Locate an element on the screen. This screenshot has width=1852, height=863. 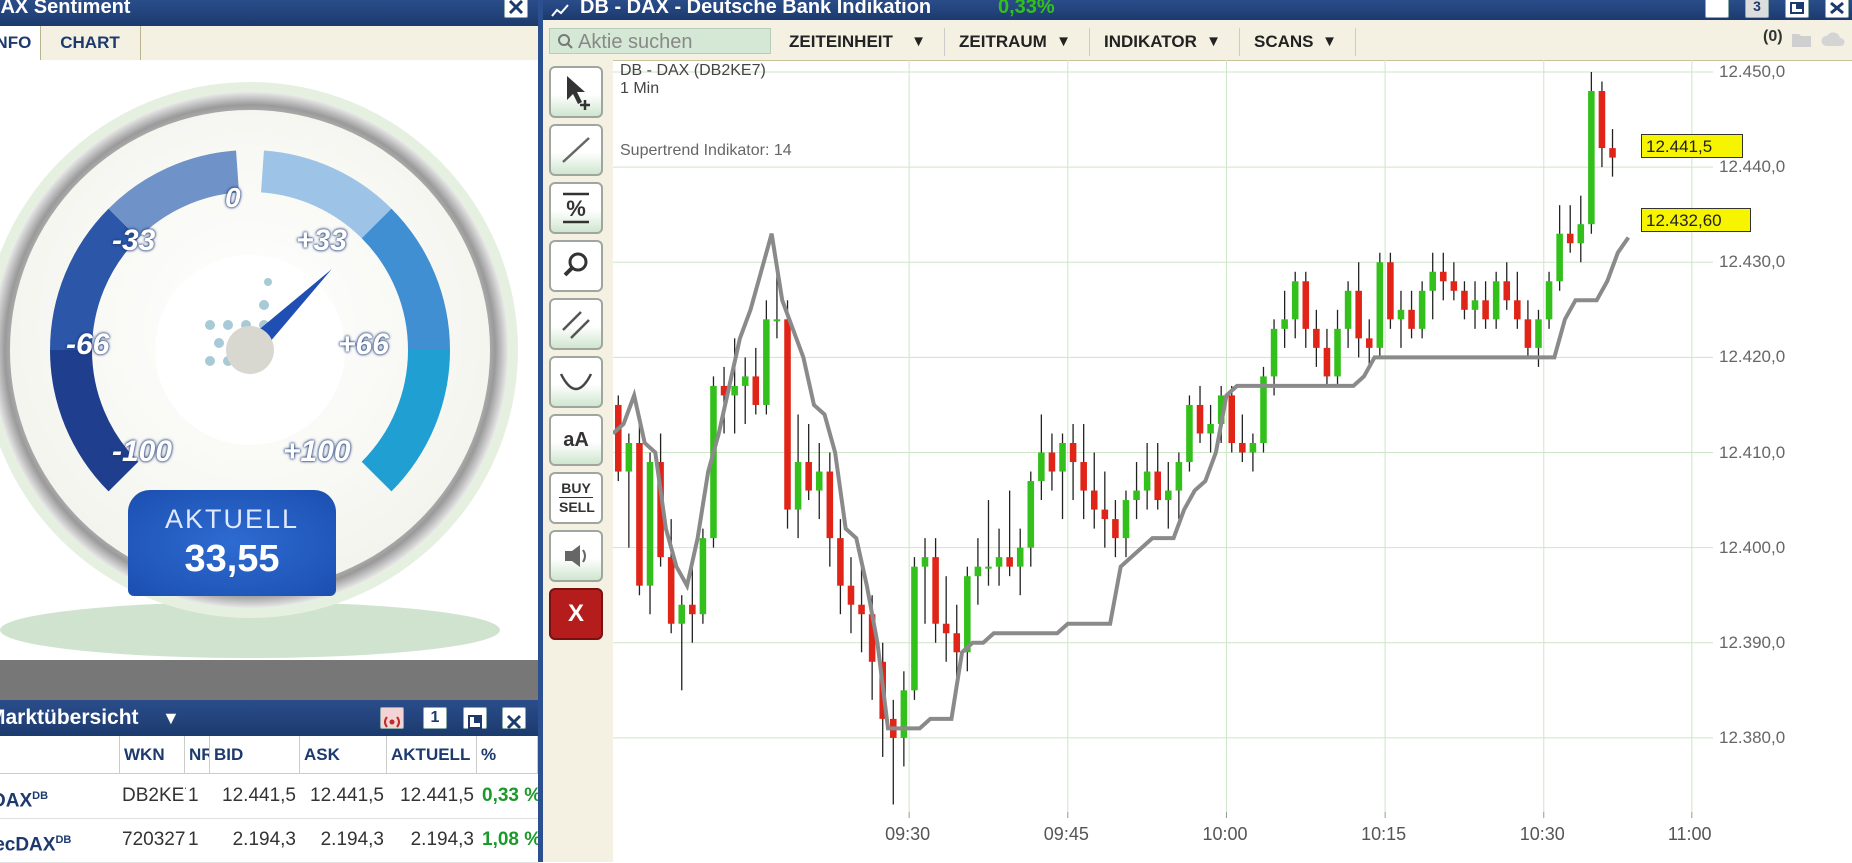
minimize-icon is located at coordinates (1717, 9).